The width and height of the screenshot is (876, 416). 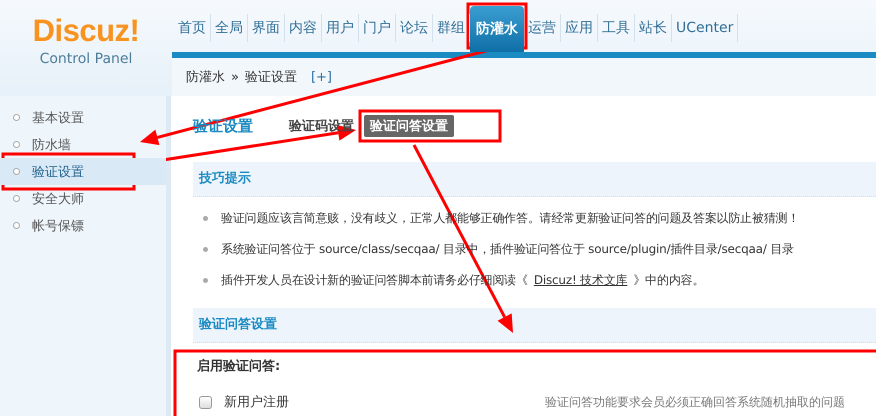 What do you see at coordinates (534, 325) in the screenshot?
I see `section-header: 验证问答设置` at bounding box center [534, 325].